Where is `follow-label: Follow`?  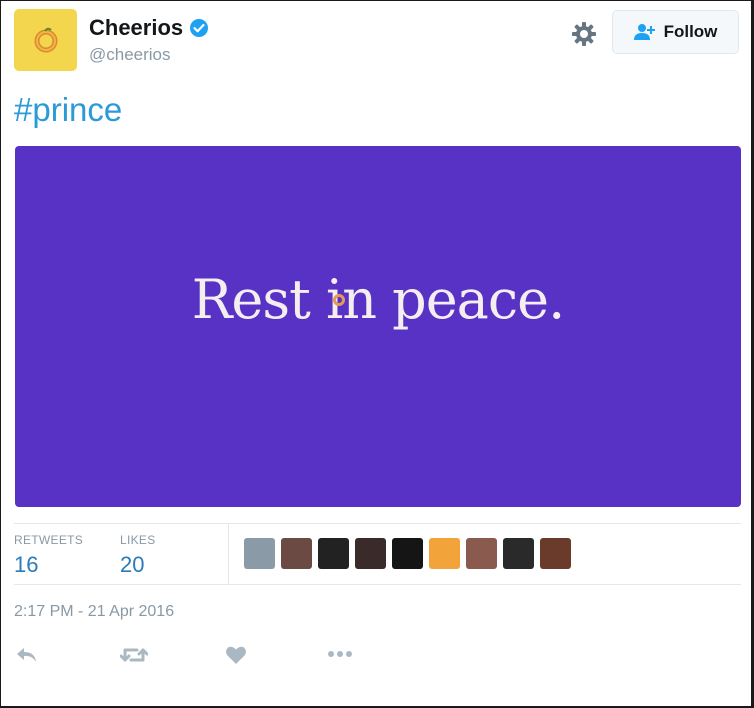
follow-label: Follow is located at coordinates (690, 31).